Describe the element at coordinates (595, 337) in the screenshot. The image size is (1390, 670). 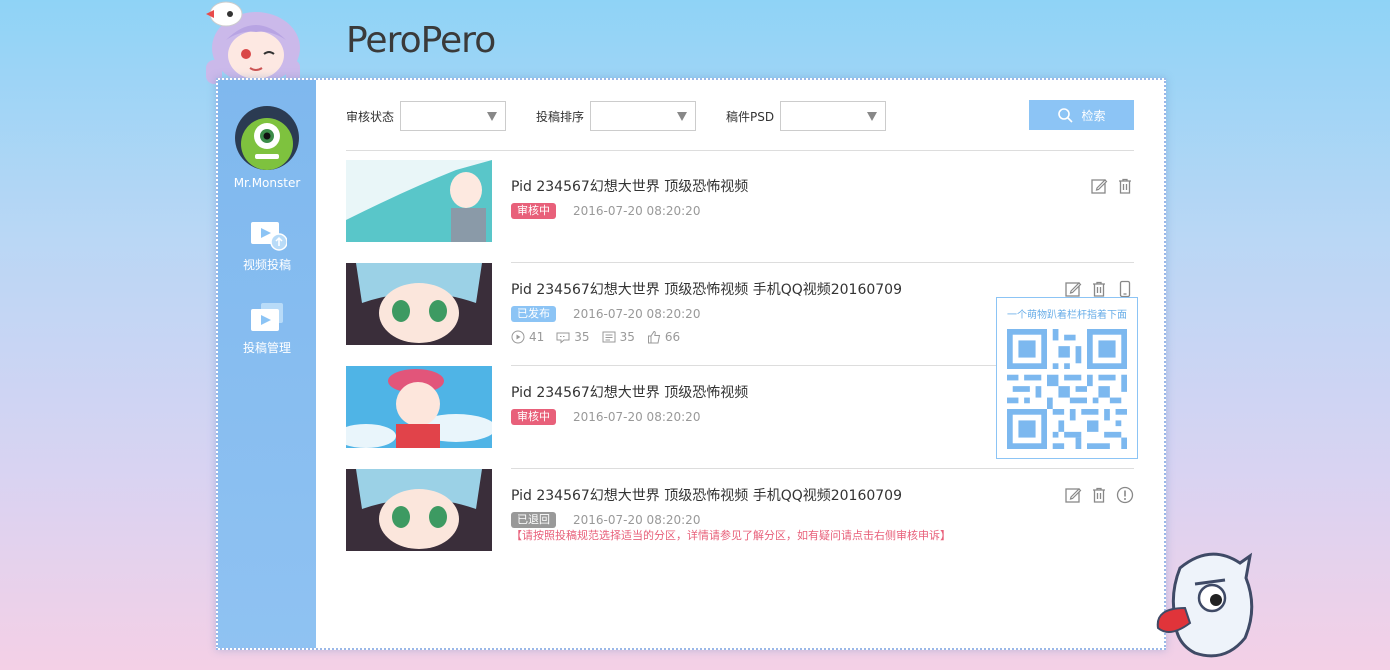
I see `video-stats: 41 35 35 66` at that location.